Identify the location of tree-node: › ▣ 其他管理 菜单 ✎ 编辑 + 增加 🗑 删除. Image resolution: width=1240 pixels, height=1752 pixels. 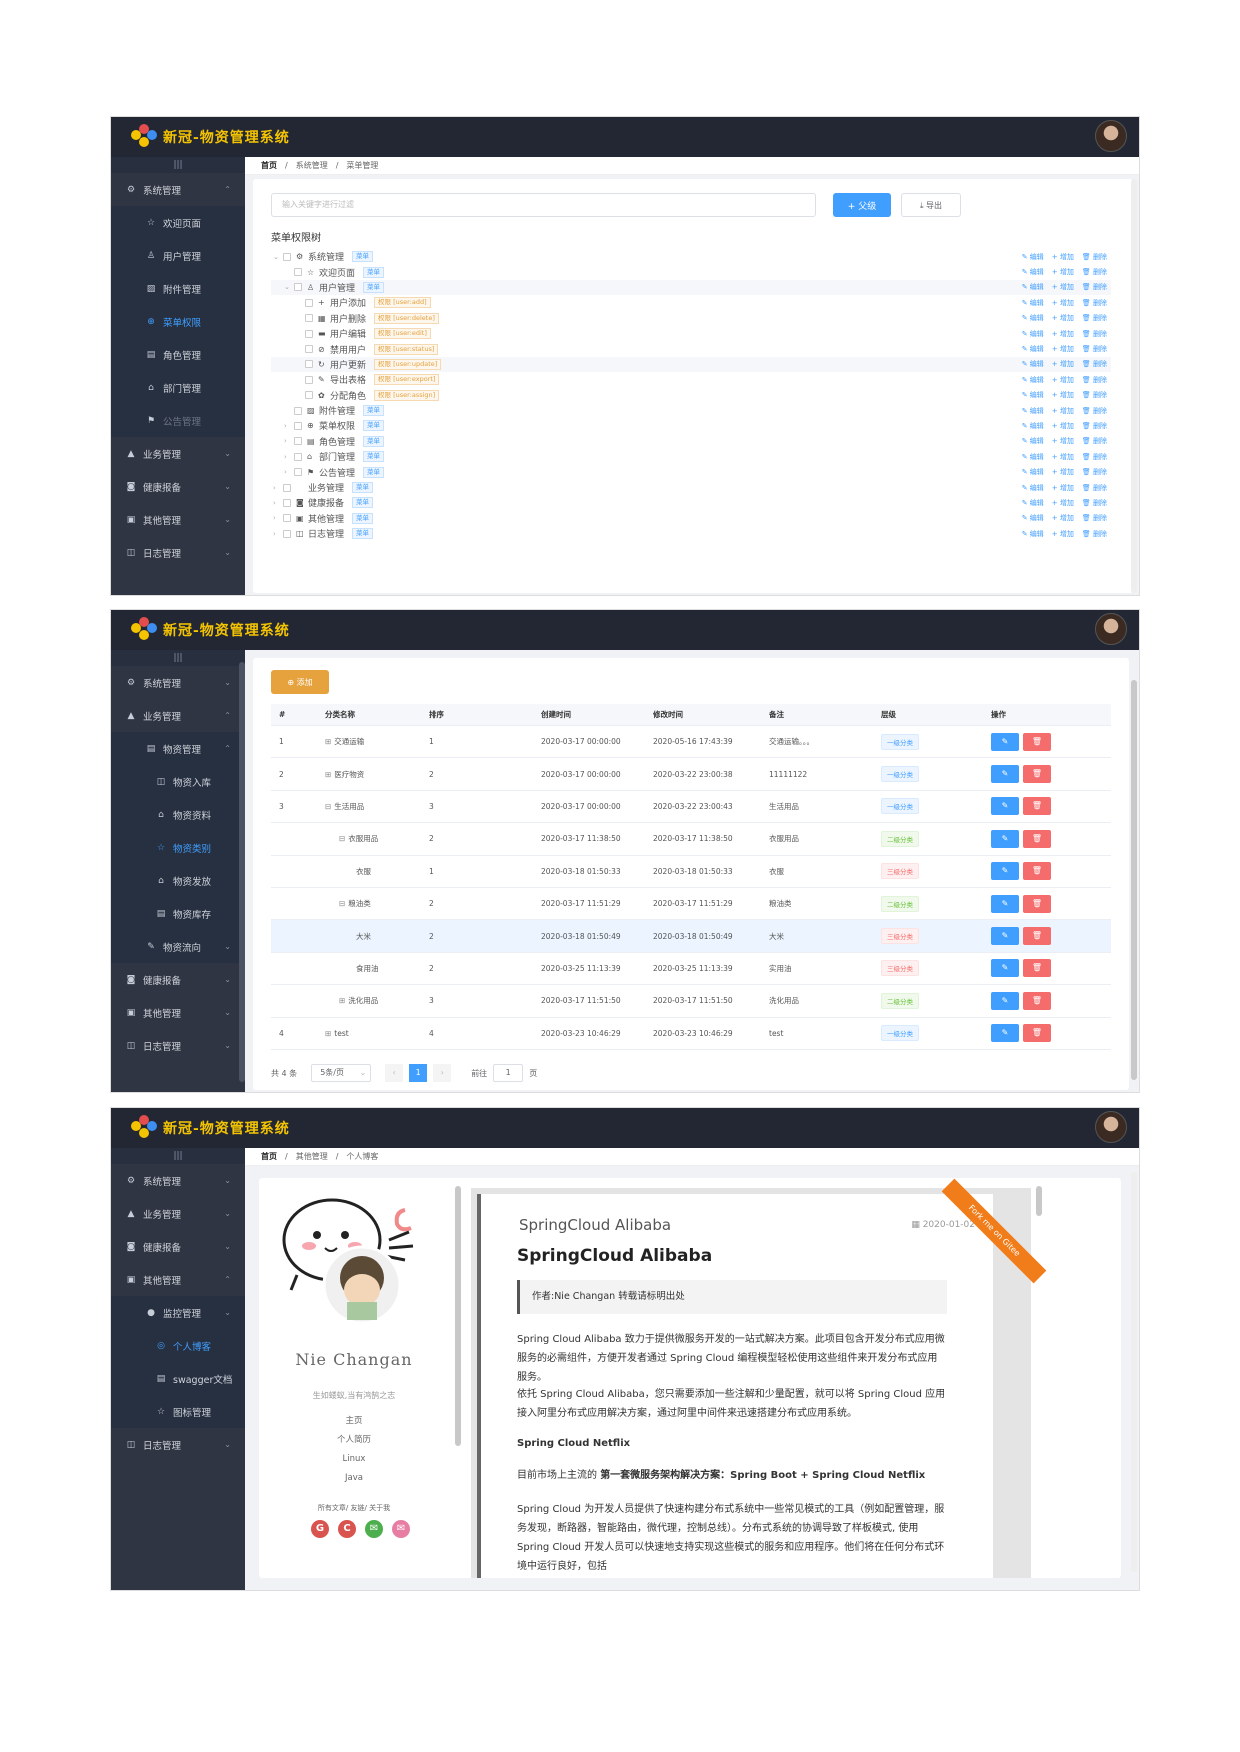
(691, 518).